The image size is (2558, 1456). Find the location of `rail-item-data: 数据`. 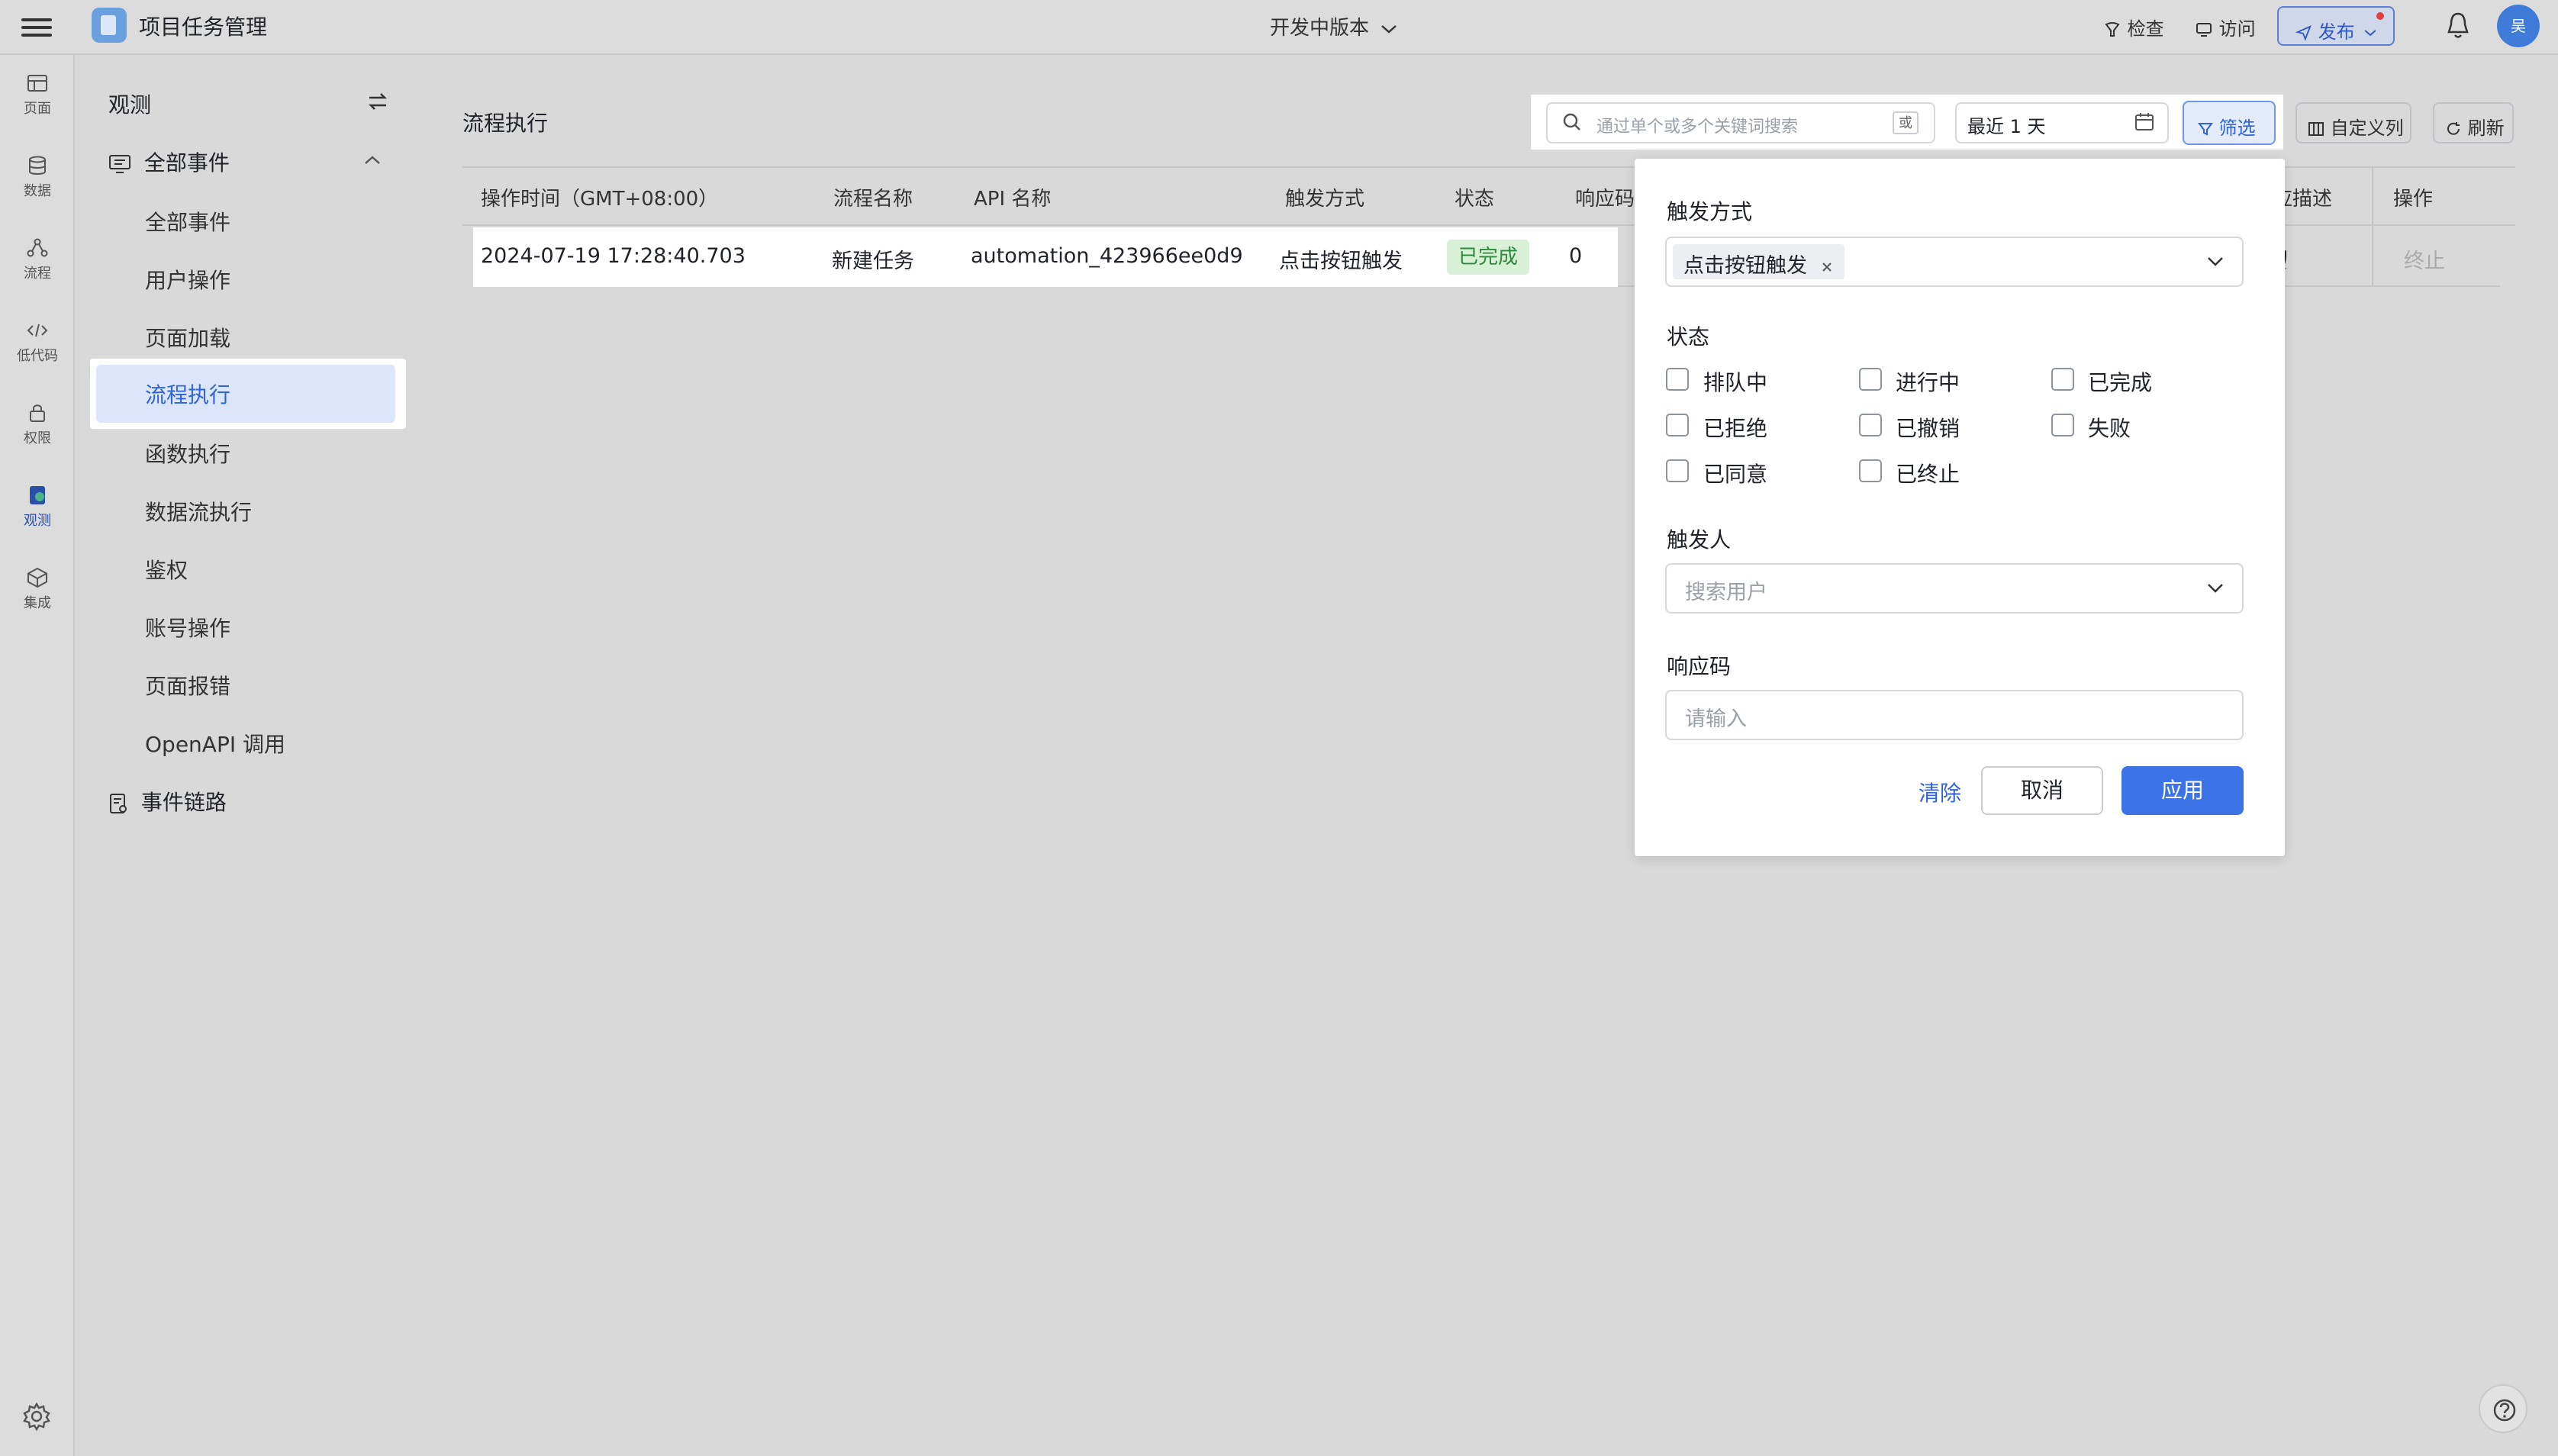

rail-item-data: 数据 is located at coordinates (37, 178).